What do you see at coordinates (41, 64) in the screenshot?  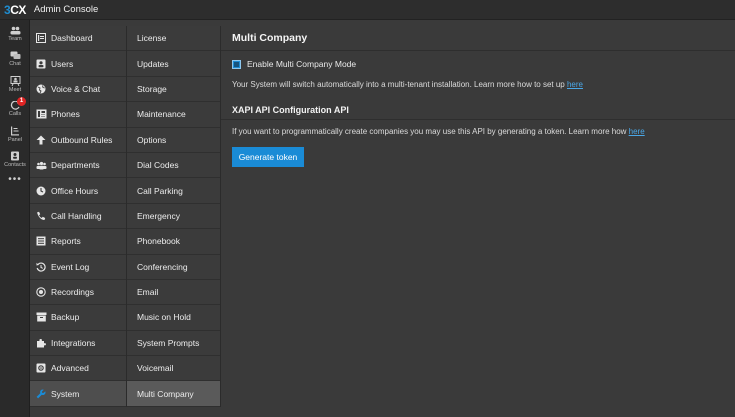 I see `user-icon` at bounding box center [41, 64].